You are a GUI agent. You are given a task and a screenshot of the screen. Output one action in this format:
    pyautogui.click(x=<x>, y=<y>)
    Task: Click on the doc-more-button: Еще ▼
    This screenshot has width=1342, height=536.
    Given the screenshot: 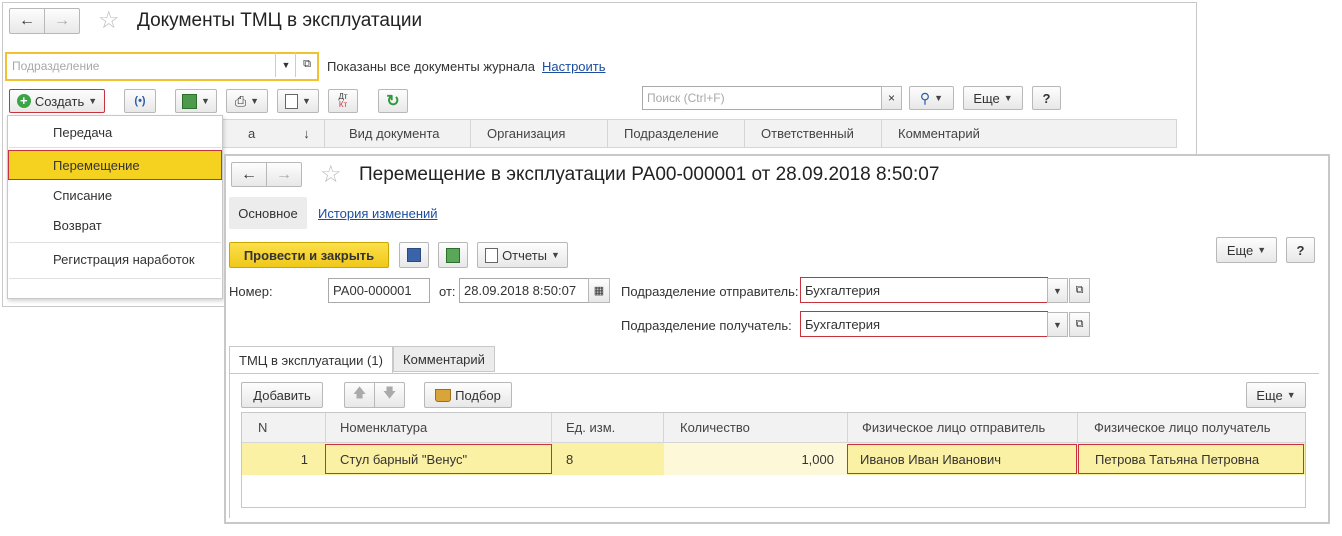 What is the action you would take?
    pyautogui.click(x=1246, y=250)
    